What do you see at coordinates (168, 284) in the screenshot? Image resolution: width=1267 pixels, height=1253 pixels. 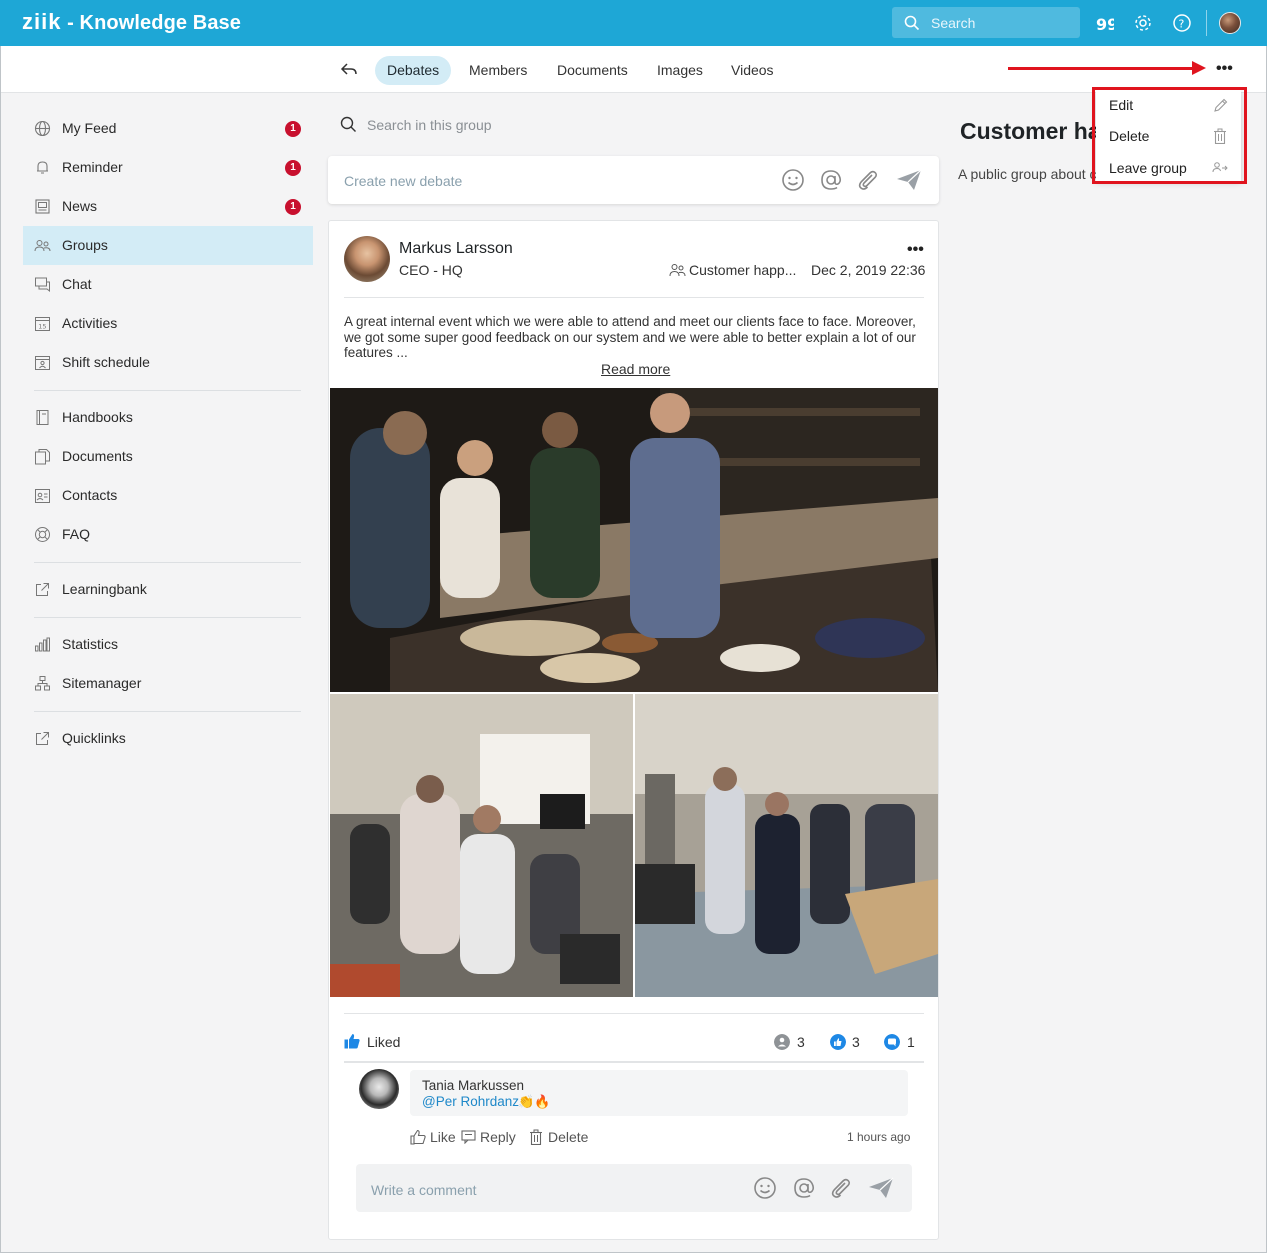 I see `sidebar-item-chat: Chat` at bounding box center [168, 284].